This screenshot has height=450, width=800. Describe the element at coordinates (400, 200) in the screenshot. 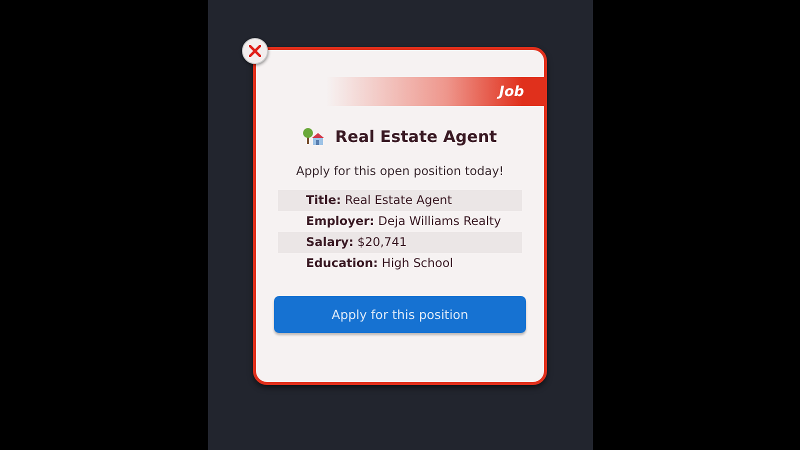

I see `detail-text: Title: Real Estate Agent` at that location.